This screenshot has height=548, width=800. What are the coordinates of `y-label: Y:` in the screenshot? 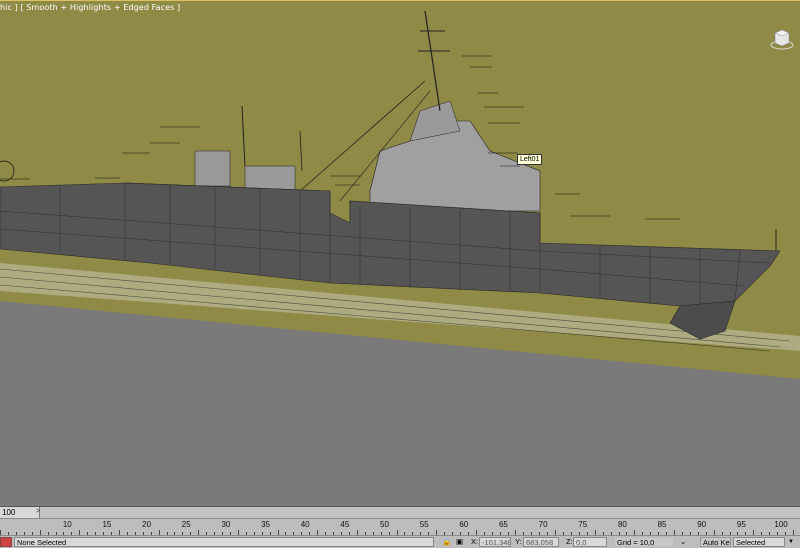 It's located at (518, 541).